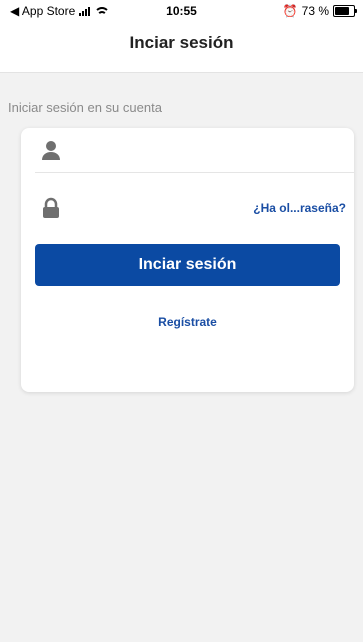 This screenshot has height=642, width=363. I want to click on forgot-password-link: ¿Ha ol...raseña?, so click(299, 208).